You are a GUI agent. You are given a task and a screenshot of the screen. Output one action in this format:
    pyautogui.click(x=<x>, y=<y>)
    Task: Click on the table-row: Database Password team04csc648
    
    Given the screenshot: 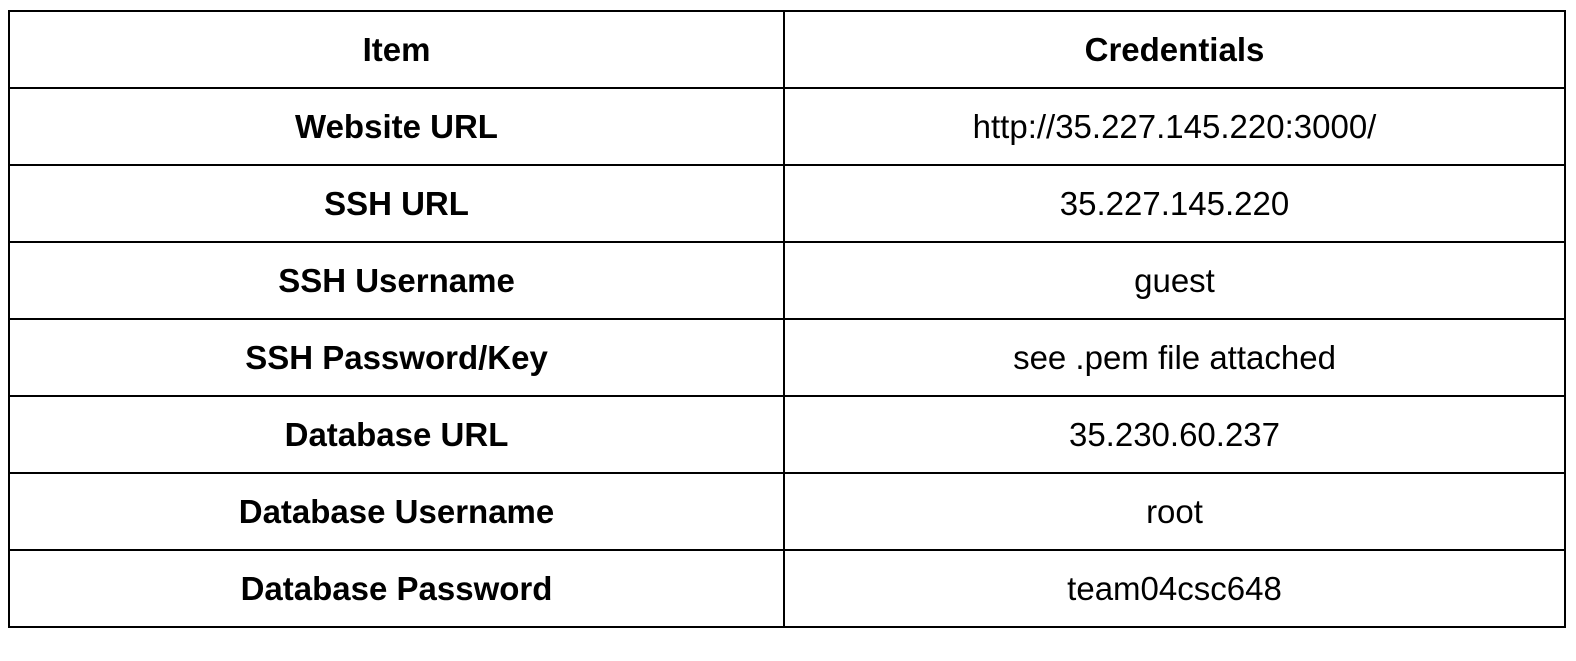 What is the action you would take?
    pyautogui.click(x=787, y=588)
    